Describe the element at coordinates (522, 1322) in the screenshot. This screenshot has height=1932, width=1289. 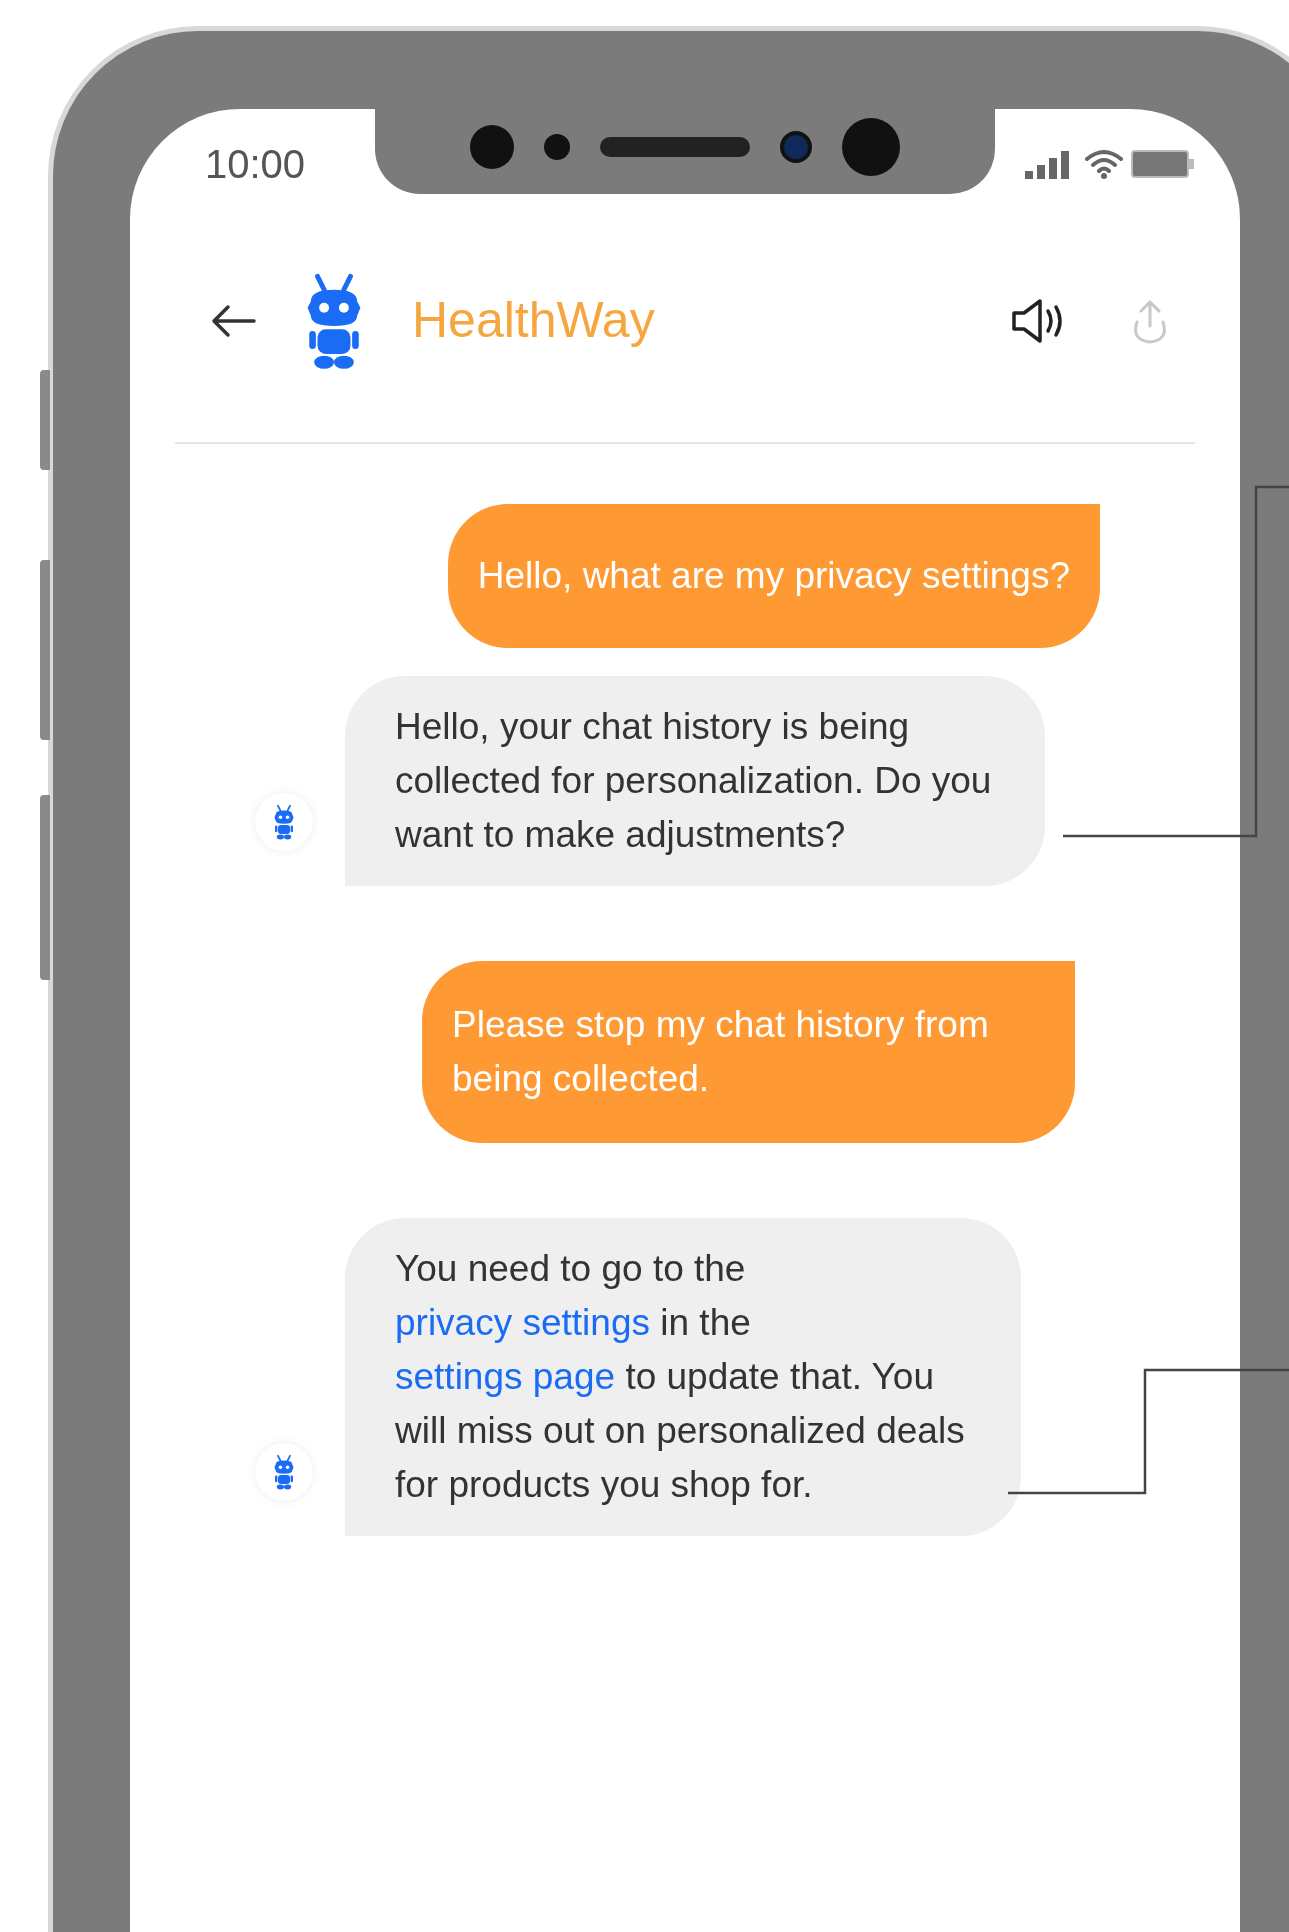
I see `text-link: privacy settings` at that location.